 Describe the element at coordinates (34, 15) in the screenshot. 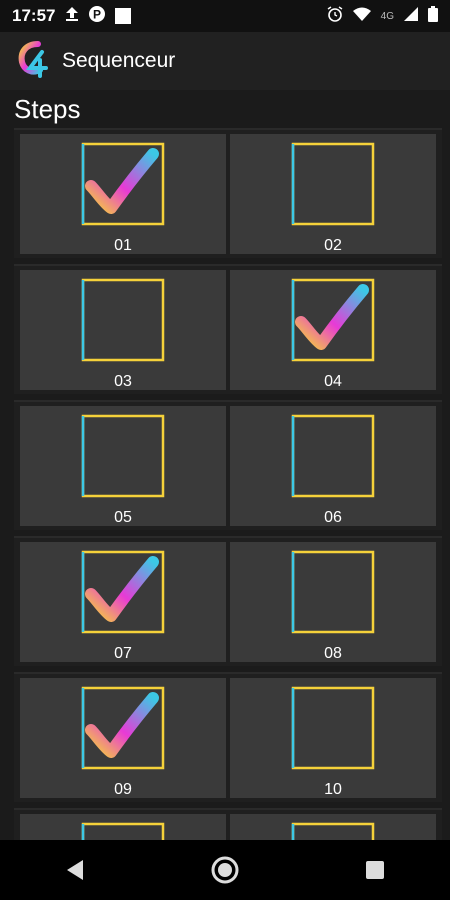

I see `status-time: 17:57` at that location.